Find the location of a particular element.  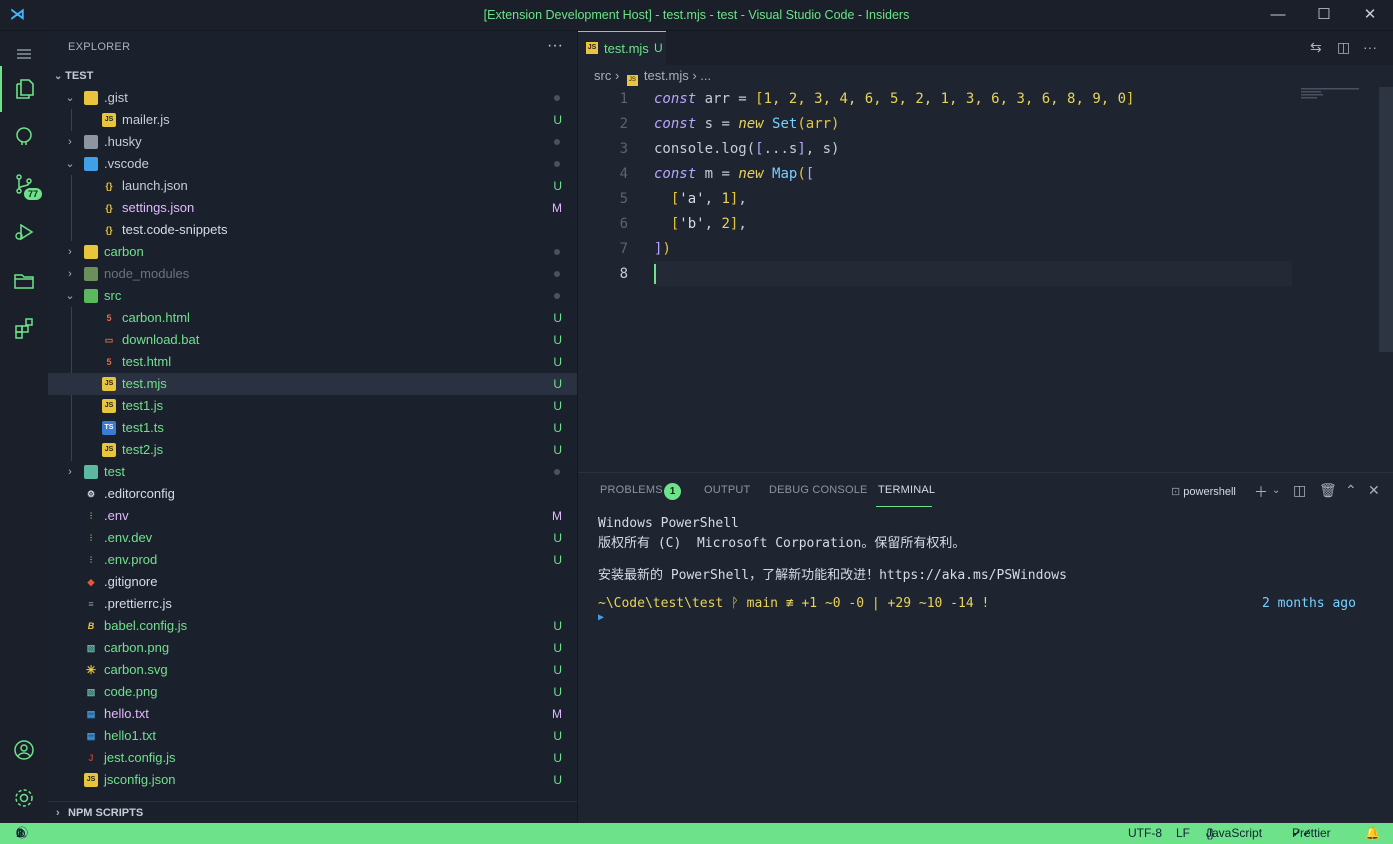

minimize-button: — is located at coordinates (1278, 15).